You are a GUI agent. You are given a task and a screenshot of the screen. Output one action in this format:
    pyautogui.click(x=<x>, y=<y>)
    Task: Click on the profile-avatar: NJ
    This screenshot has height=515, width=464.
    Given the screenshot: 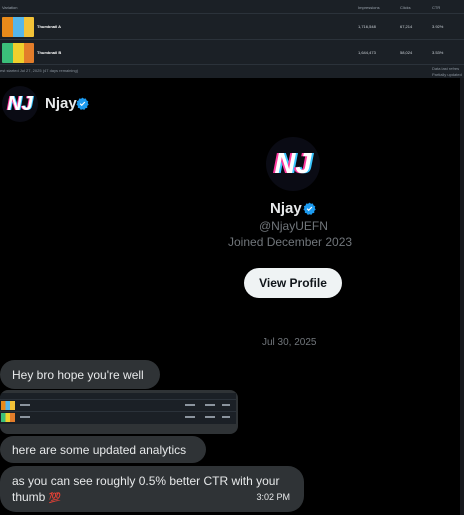 What is the action you would take?
    pyautogui.click(x=293, y=164)
    